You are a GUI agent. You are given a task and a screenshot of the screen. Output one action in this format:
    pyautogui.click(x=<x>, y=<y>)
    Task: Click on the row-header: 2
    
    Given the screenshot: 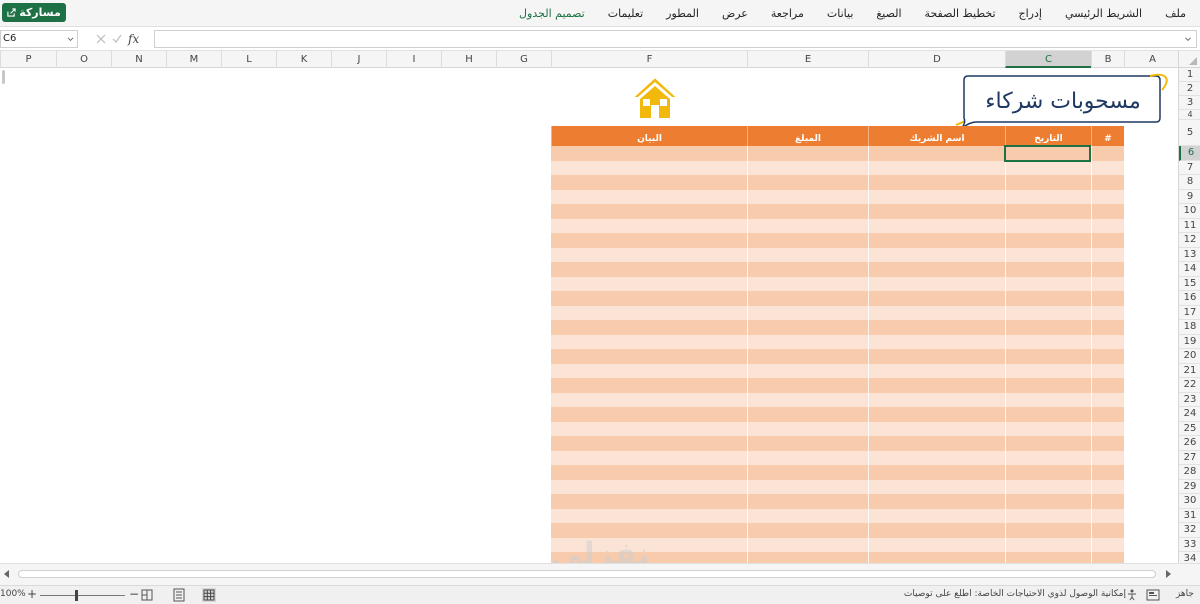 What is the action you would take?
    pyautogui.click(x=1189, y=89)
    